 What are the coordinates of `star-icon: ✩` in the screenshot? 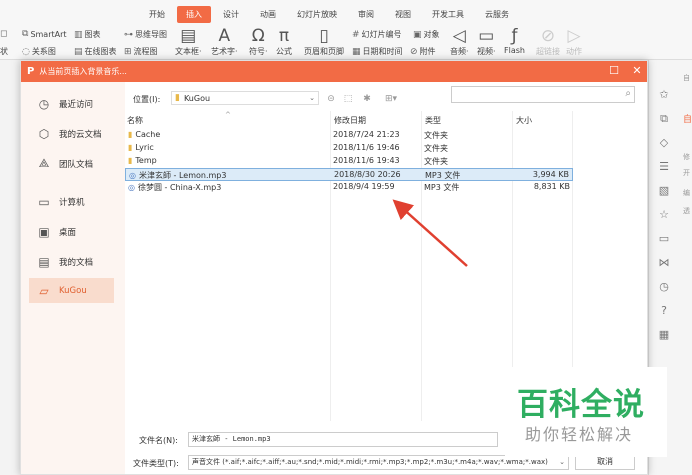 It's located at (664, 95).